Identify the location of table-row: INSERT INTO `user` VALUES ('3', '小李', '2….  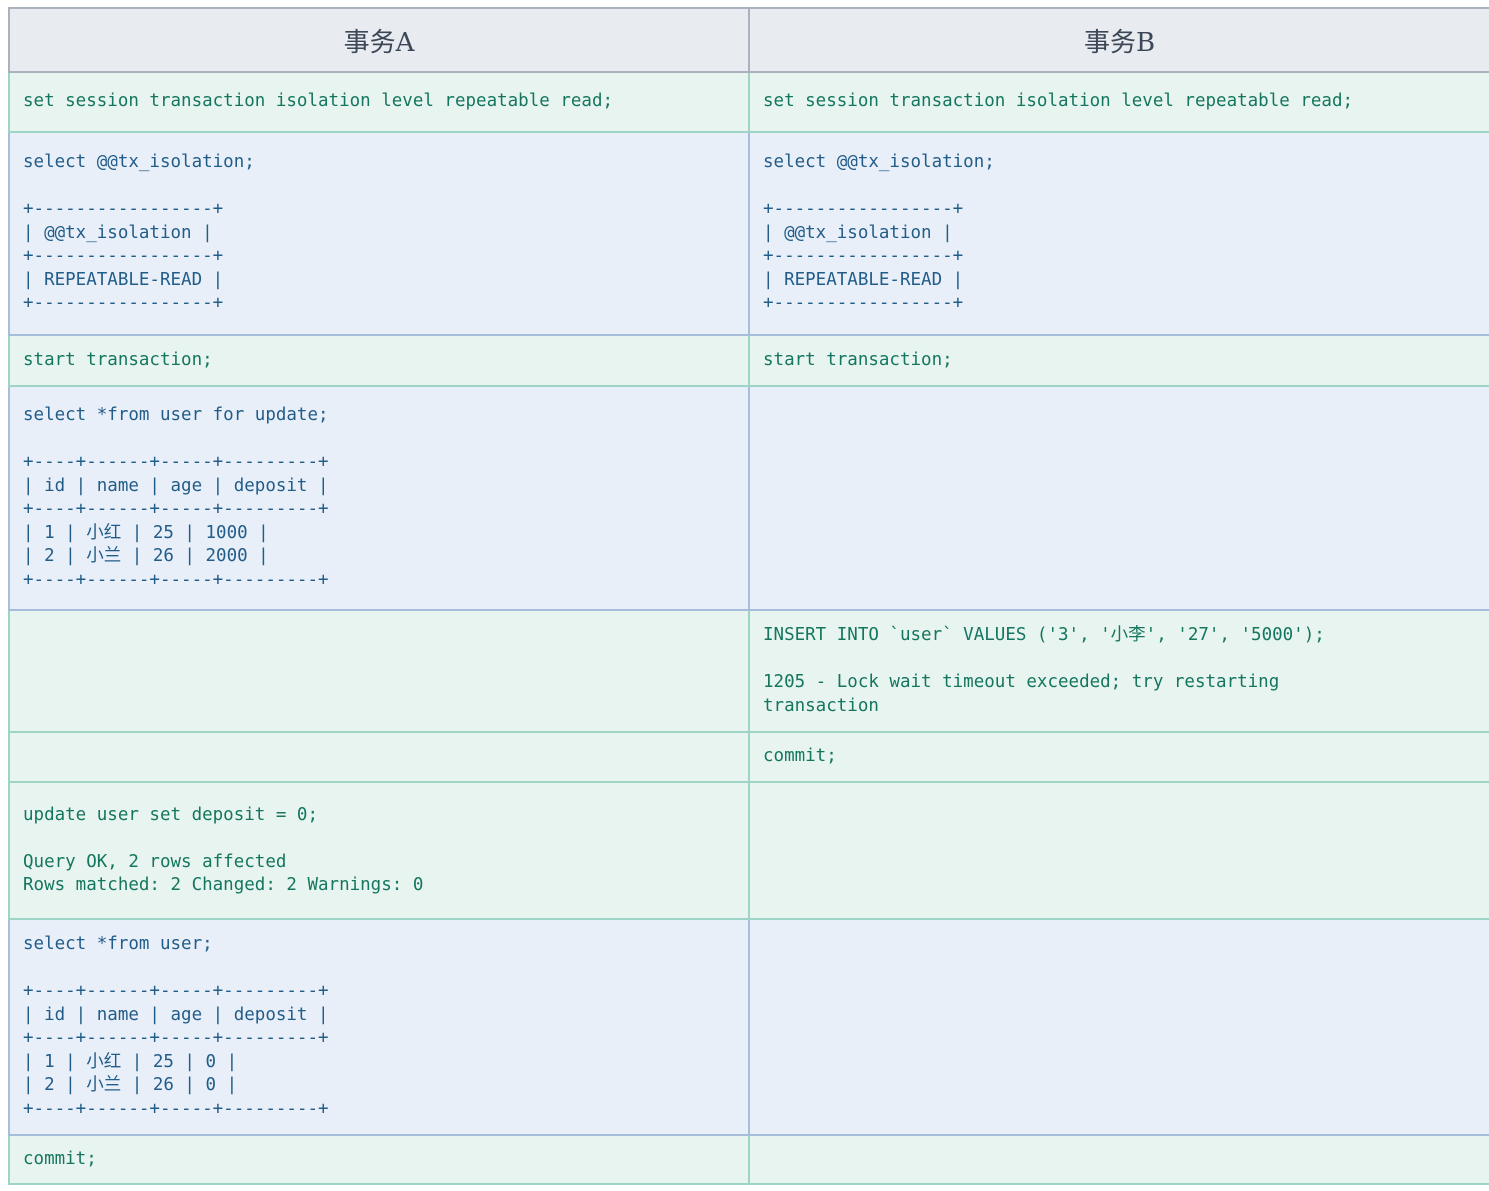
(748, 671).